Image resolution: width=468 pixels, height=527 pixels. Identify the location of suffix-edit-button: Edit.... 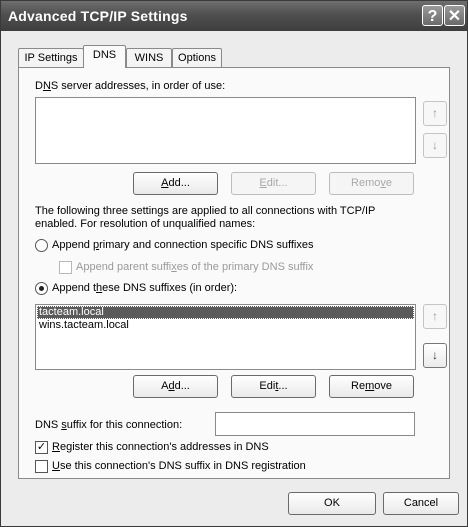
(273, 386).